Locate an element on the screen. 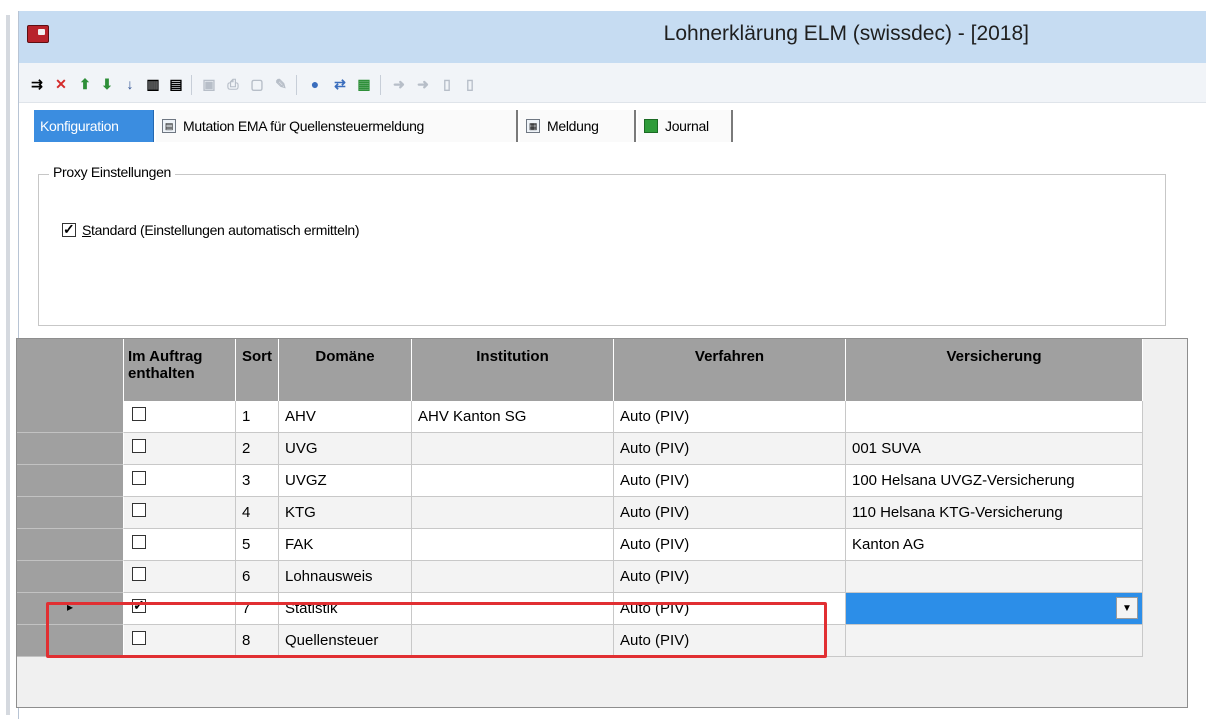  toolbar-separator is located at coordinates (380, 85).